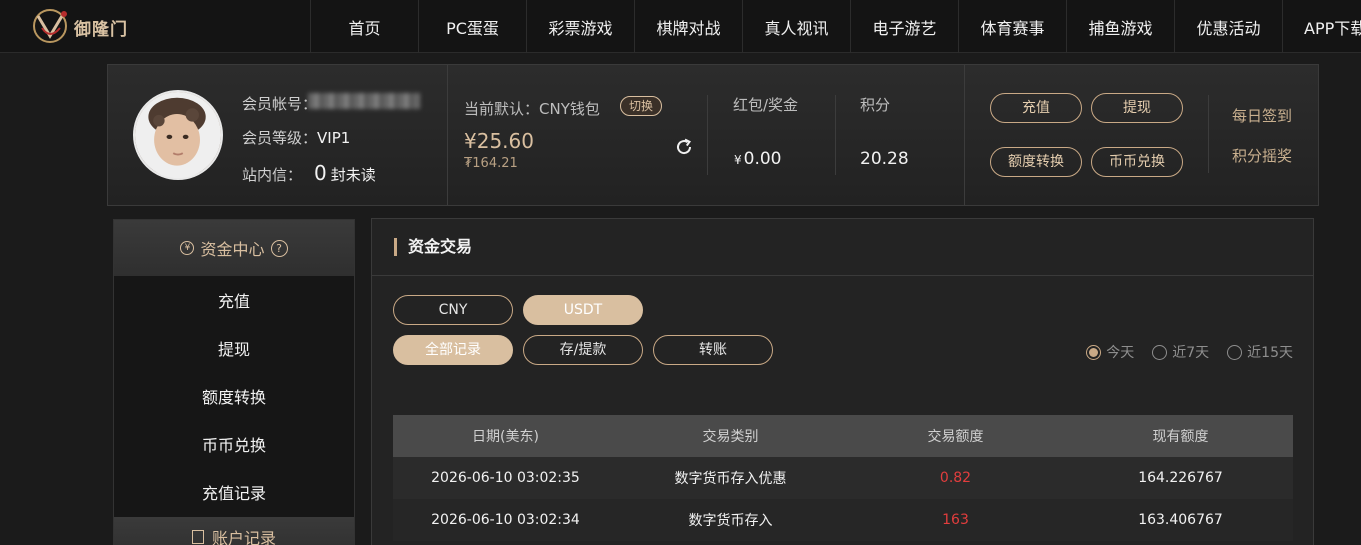 The image size is (1361, 545). Describe the element at coordinates (234, 444) in the screenshot. I see `sidebar-item-exchange: 币币兑换` at that location.